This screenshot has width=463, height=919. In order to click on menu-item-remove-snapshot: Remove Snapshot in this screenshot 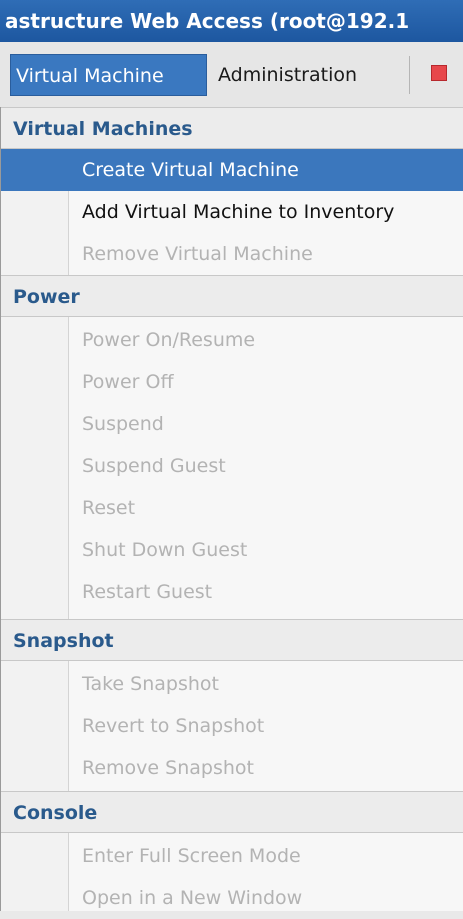, I will do `click(232, 768)`.